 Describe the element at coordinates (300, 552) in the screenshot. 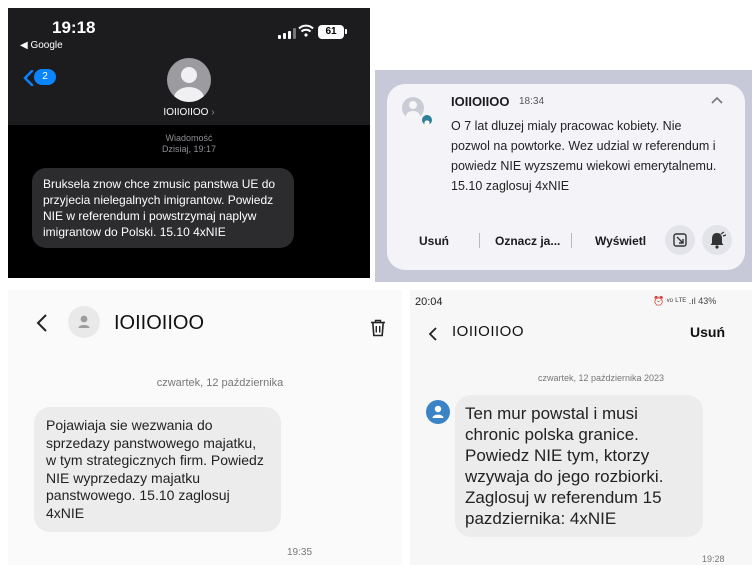

I see `message-time: 19:35` at that location.